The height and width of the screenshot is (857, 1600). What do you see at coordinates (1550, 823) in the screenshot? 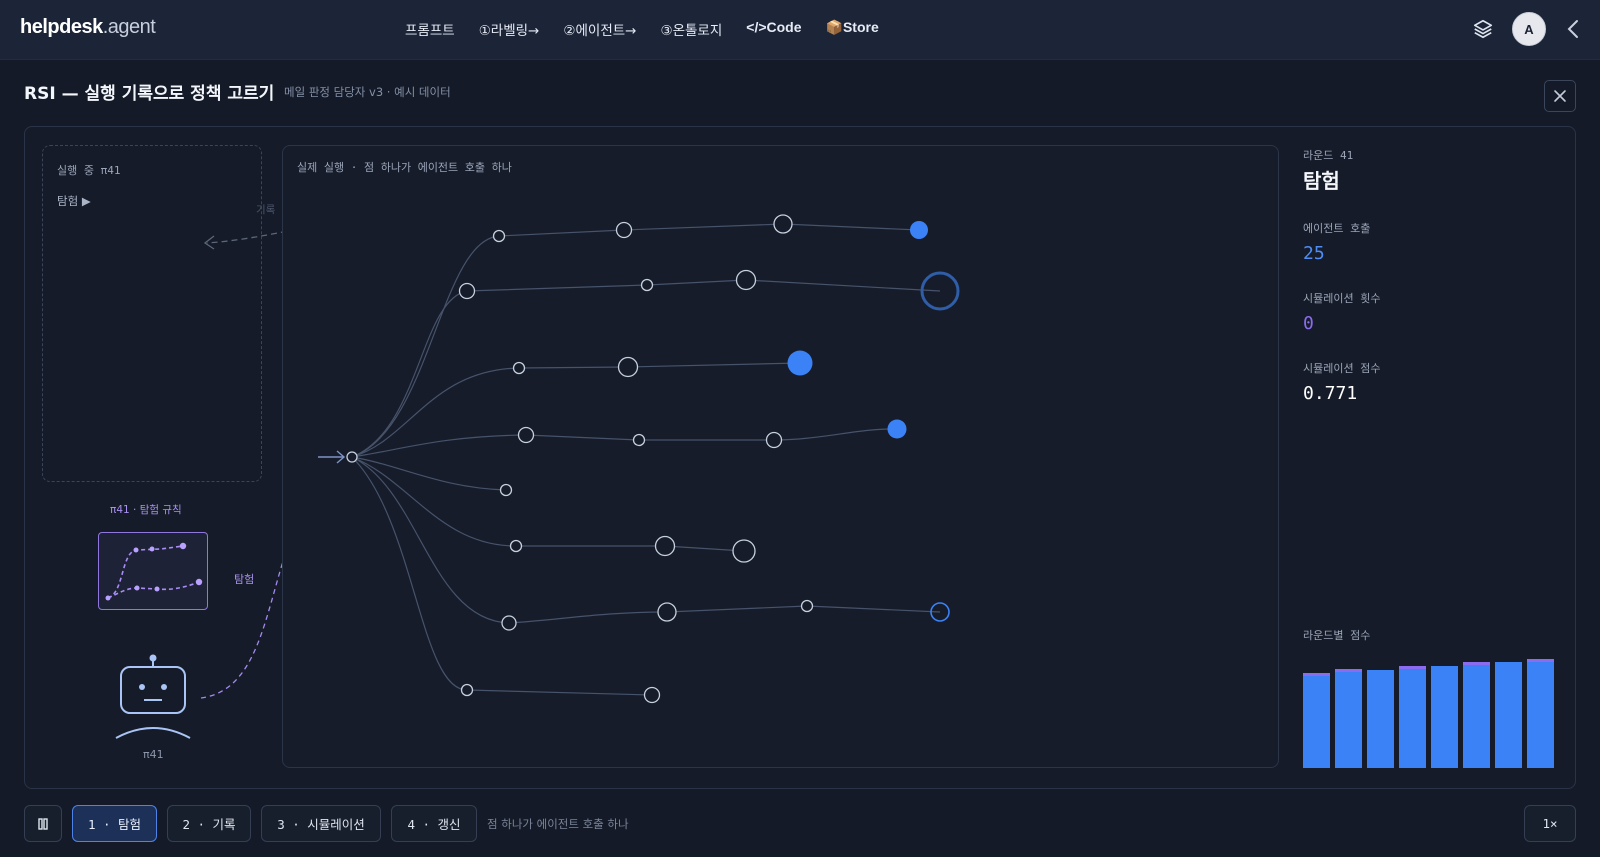
I see `speed-button: 1×` at bounding box center [1550, 823].